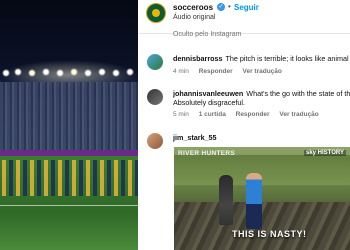 The height and width of the screenshot is (250, 350). What do you see at coordinates (269, 234) in the screenshot?
I see `video-caption: THIS IS NASTY!` at bounding box center [269, 234].